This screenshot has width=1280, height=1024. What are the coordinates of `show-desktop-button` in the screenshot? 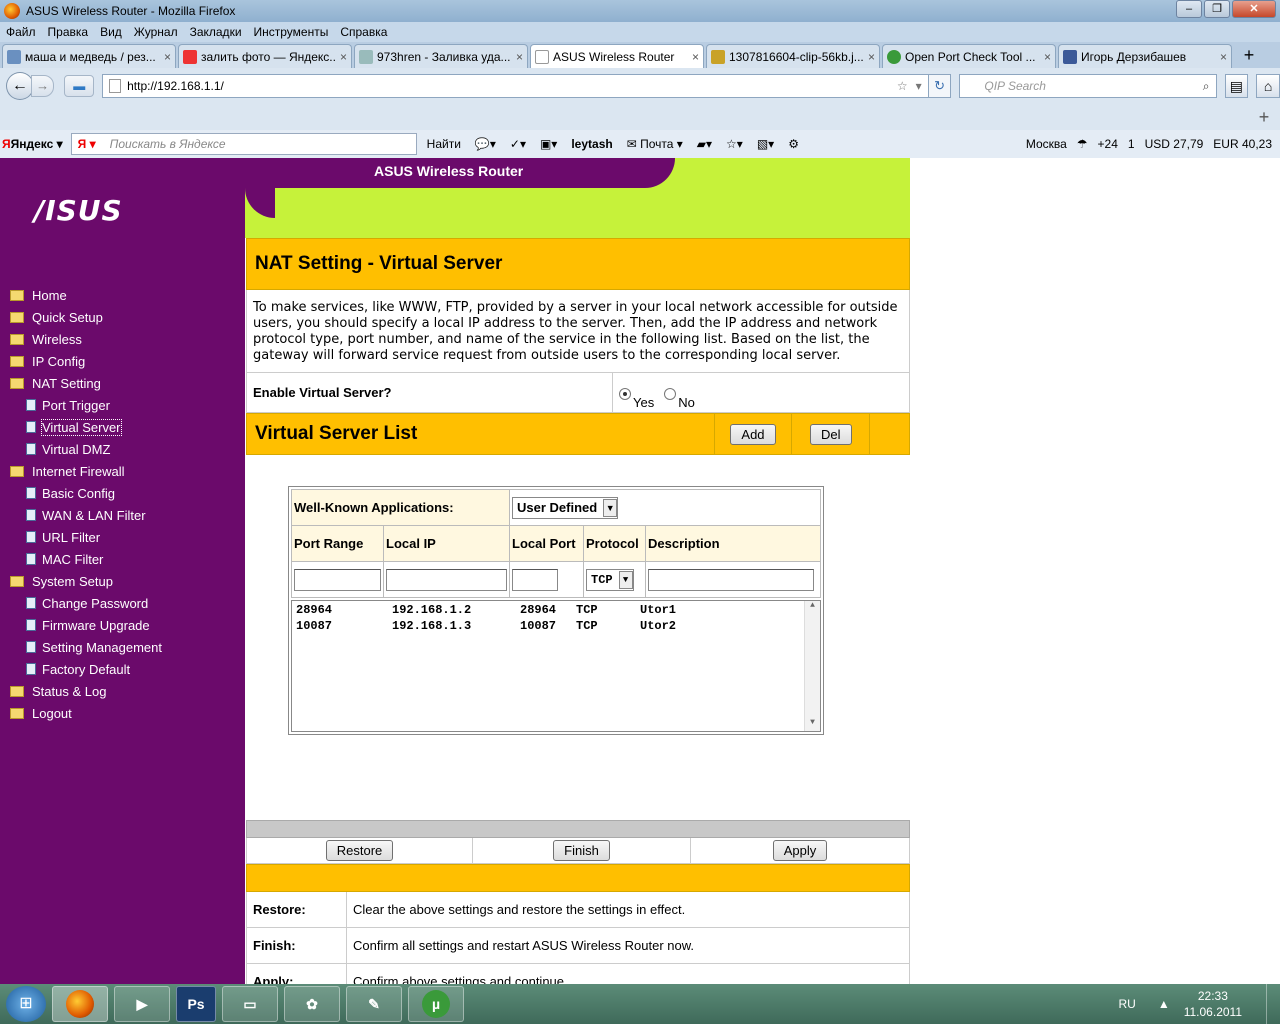 It's located at (1273, 1004).